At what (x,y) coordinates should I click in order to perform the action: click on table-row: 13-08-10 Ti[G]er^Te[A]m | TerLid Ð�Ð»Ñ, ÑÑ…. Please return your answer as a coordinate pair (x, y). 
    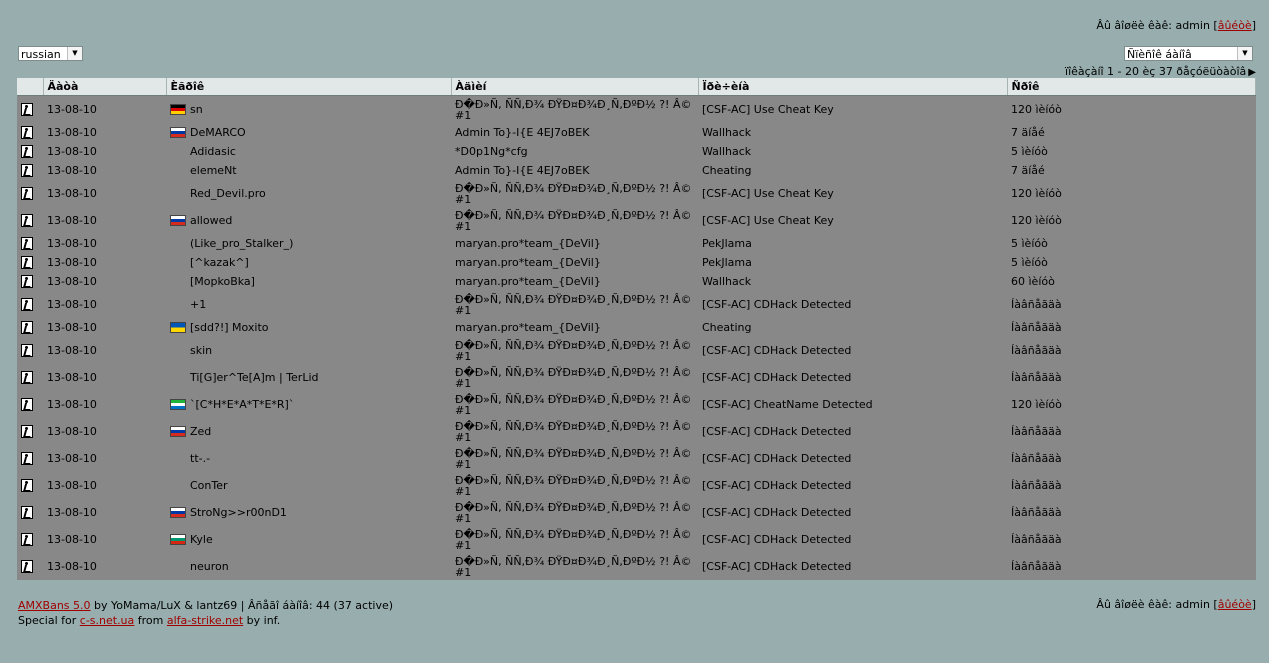
    Looking at the image, I should click on (636, 377).